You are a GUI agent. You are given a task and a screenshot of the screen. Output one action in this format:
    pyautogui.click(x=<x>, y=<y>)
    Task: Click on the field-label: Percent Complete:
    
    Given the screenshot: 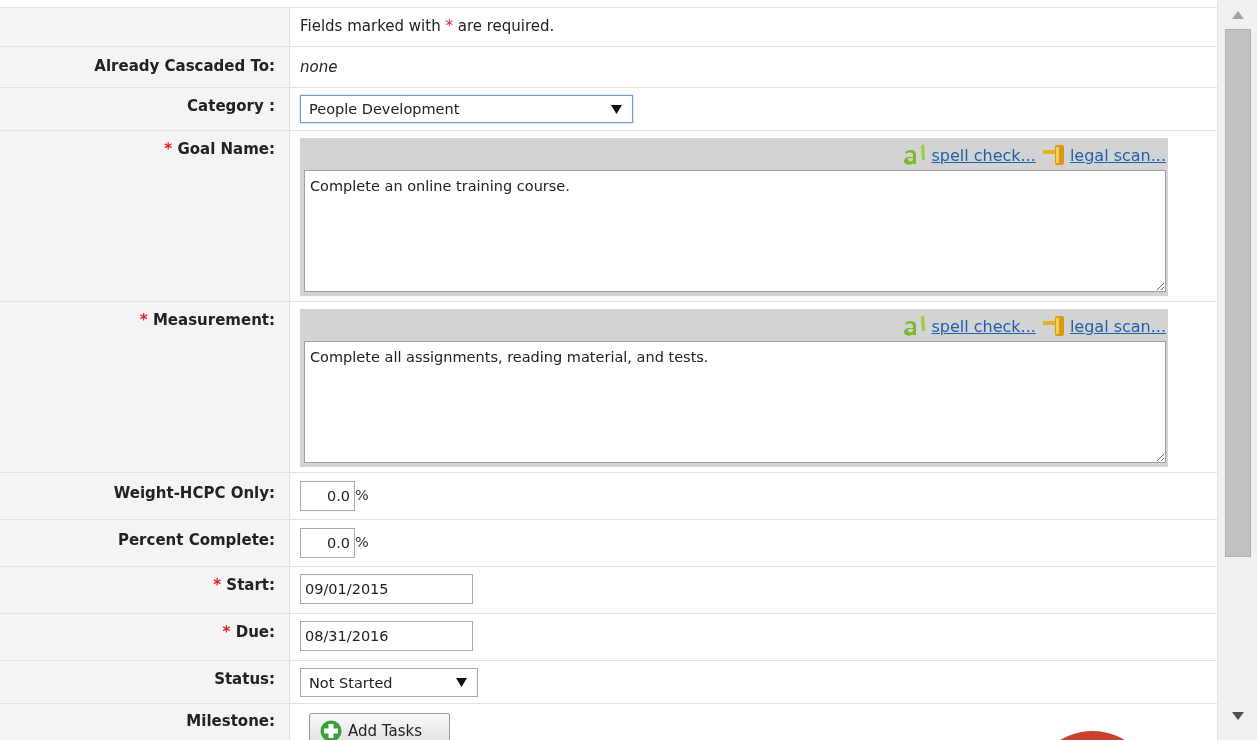 What is the action you would take?
    pyautogui.click(x=196, y=540)
    